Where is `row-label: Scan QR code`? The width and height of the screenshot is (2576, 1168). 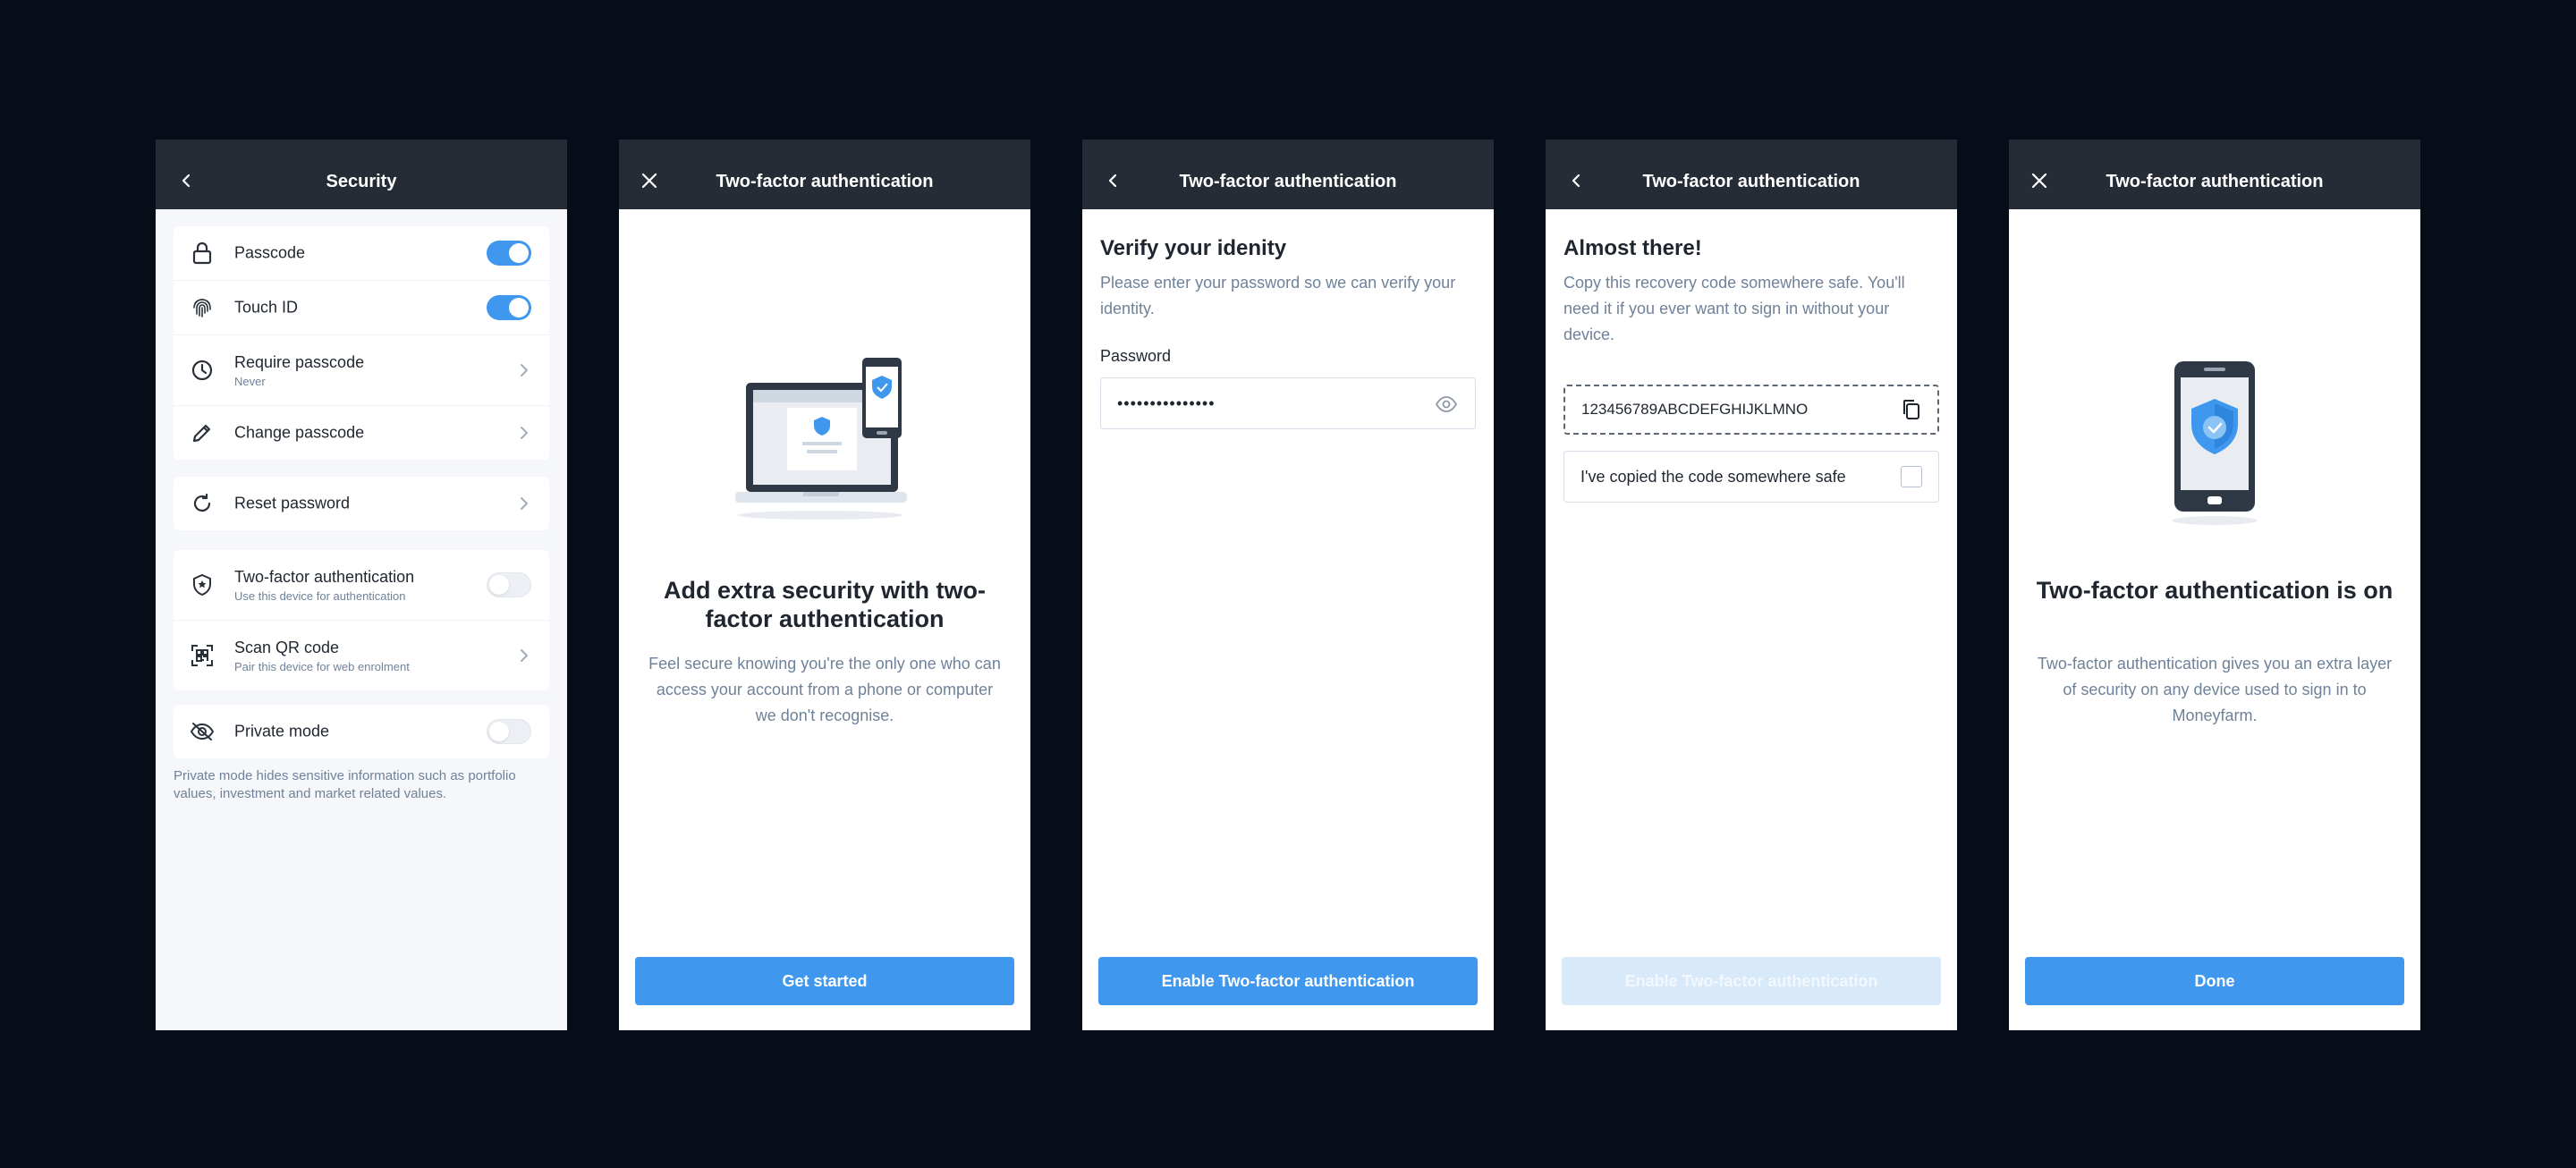
row-label: Scan QR code is located at coordinates (287, 647).